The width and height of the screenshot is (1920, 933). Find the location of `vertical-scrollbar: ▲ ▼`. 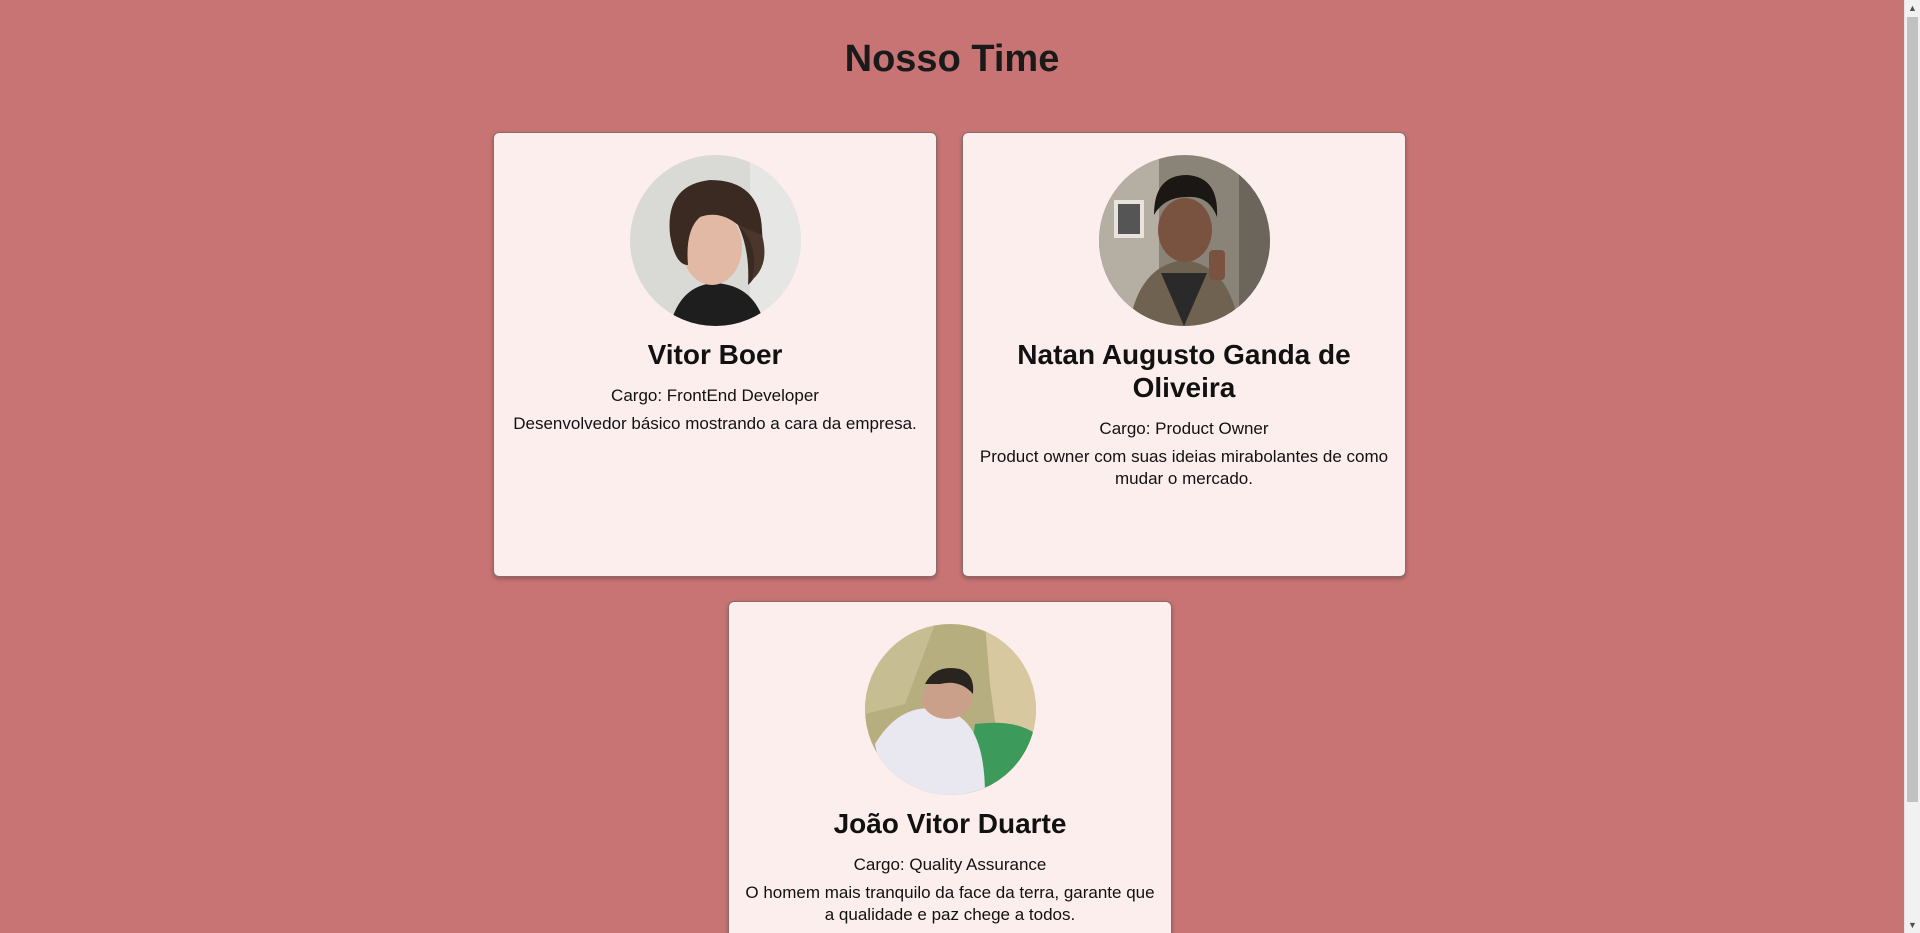

vertical-scrollbar: ▲ ▼ is located at coordinates (1912, 466).